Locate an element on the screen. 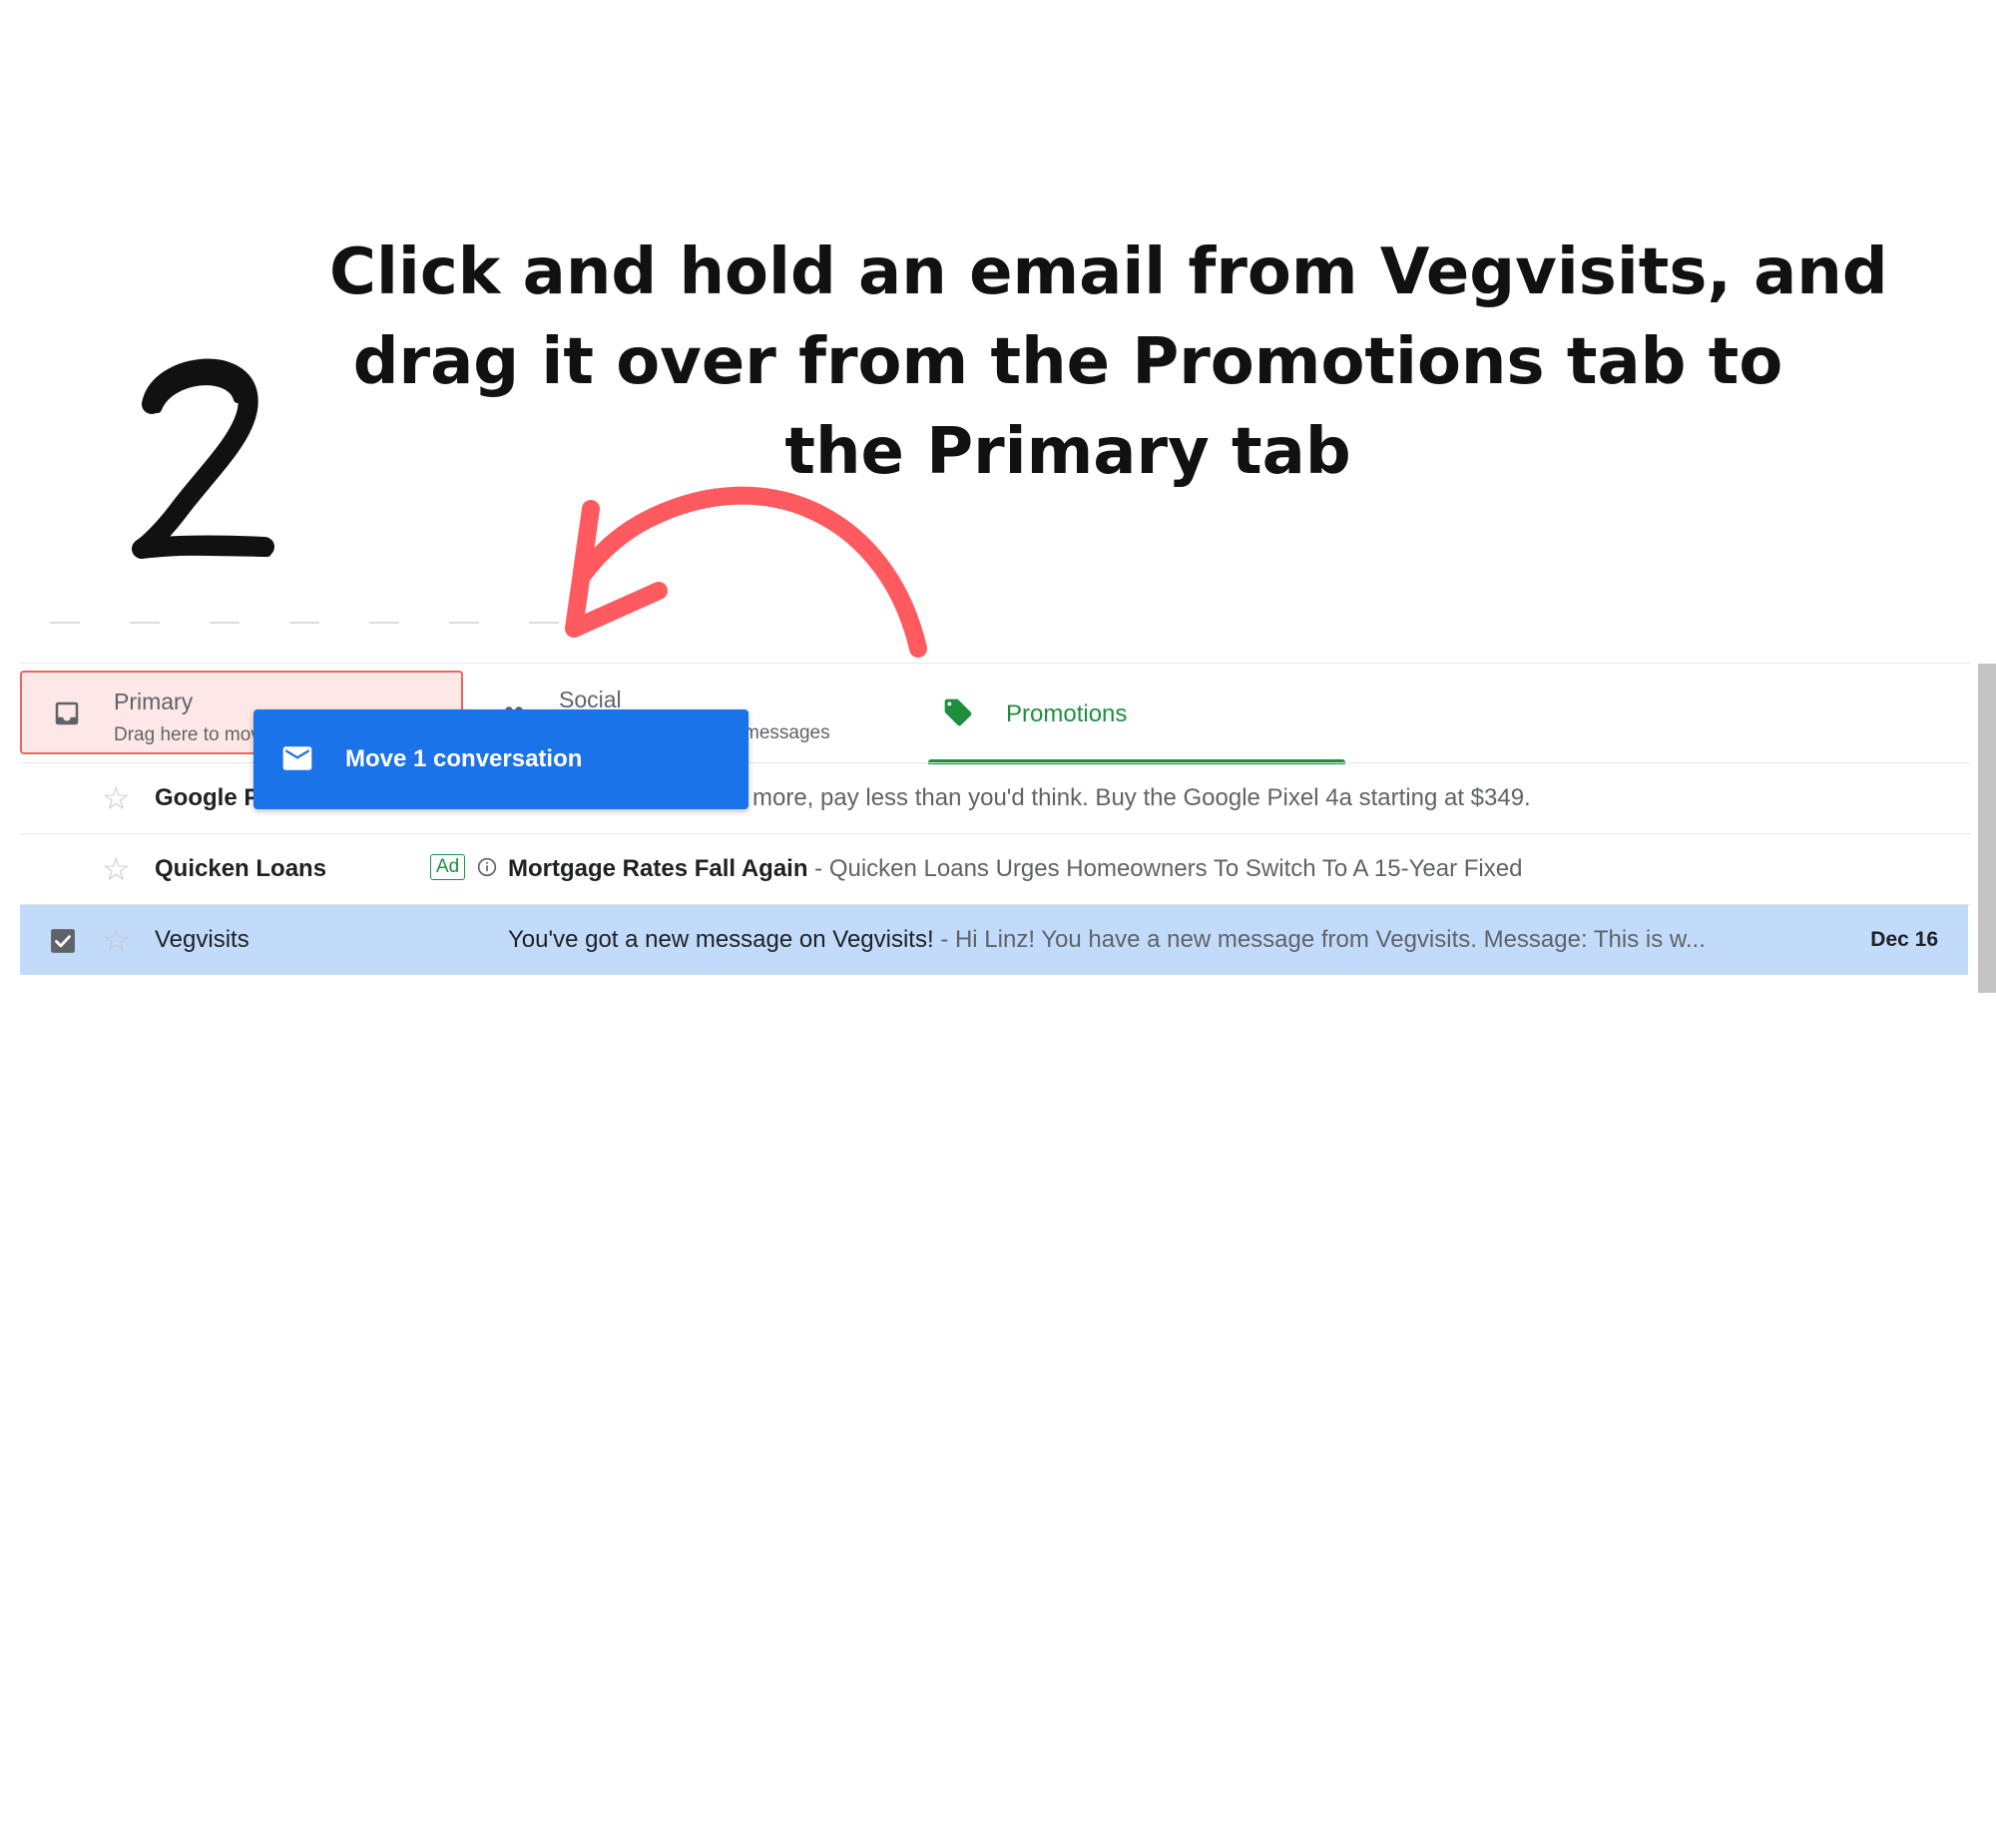 Image resolution: width=1996 pixels, height=1848 pixels. tab-promotions: Promotions is located at coordinates (1136, 717).